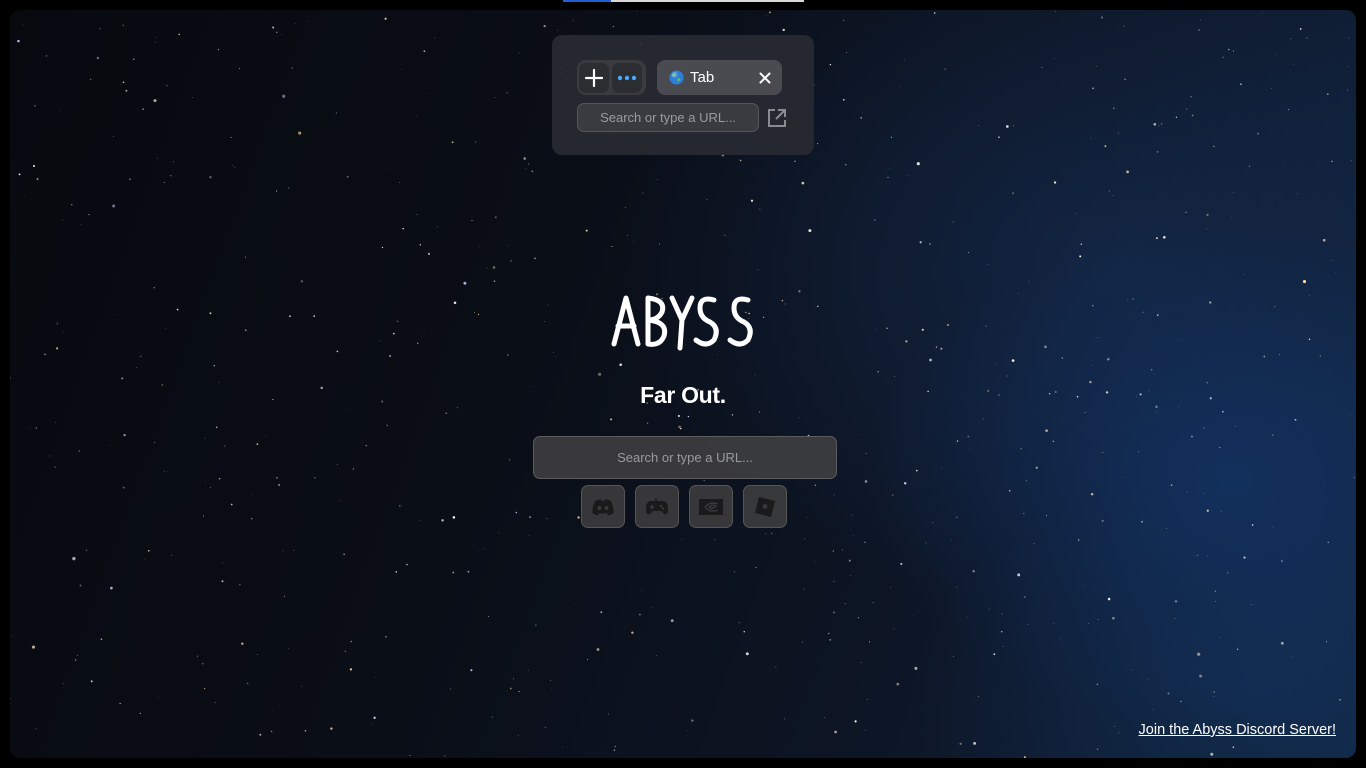 The width and height of the screenshot is (1366, 768). What do you see at coordinates (711, 506) in the screenshot?
I see `quick-link-nvidia` at bounding box center [711, 506].